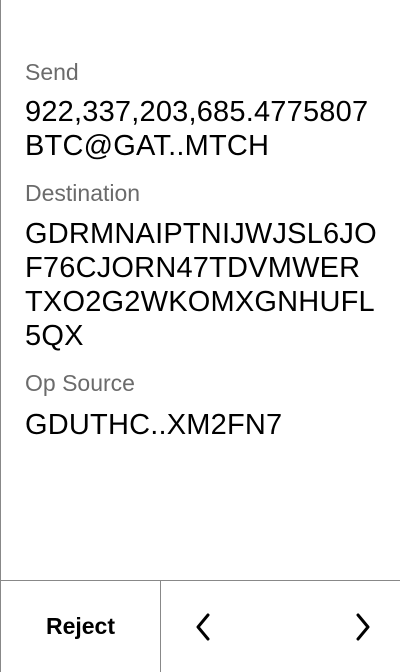  Describe the element at coordinates (83, 193) in the screenshot. I see `destination-label: Destination` at that location.